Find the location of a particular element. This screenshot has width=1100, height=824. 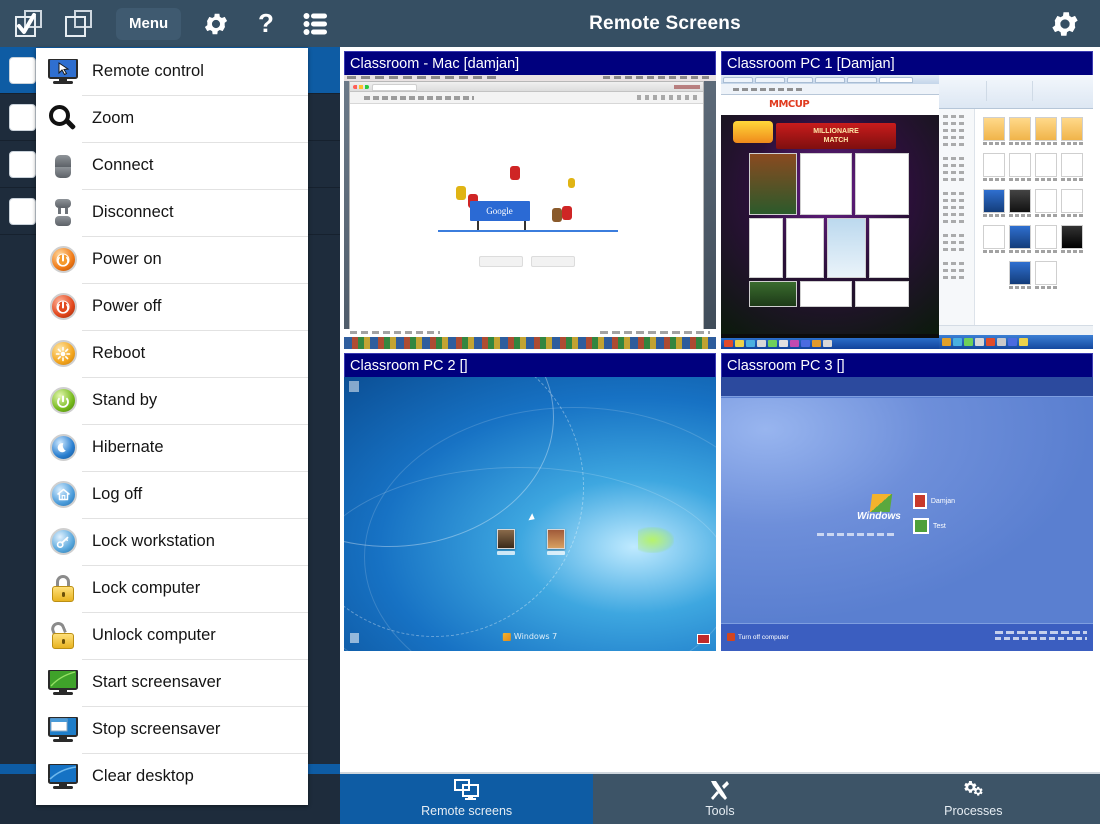

menu-item-lock-workstation: Lock workstation is located at coordinates (172, 541).